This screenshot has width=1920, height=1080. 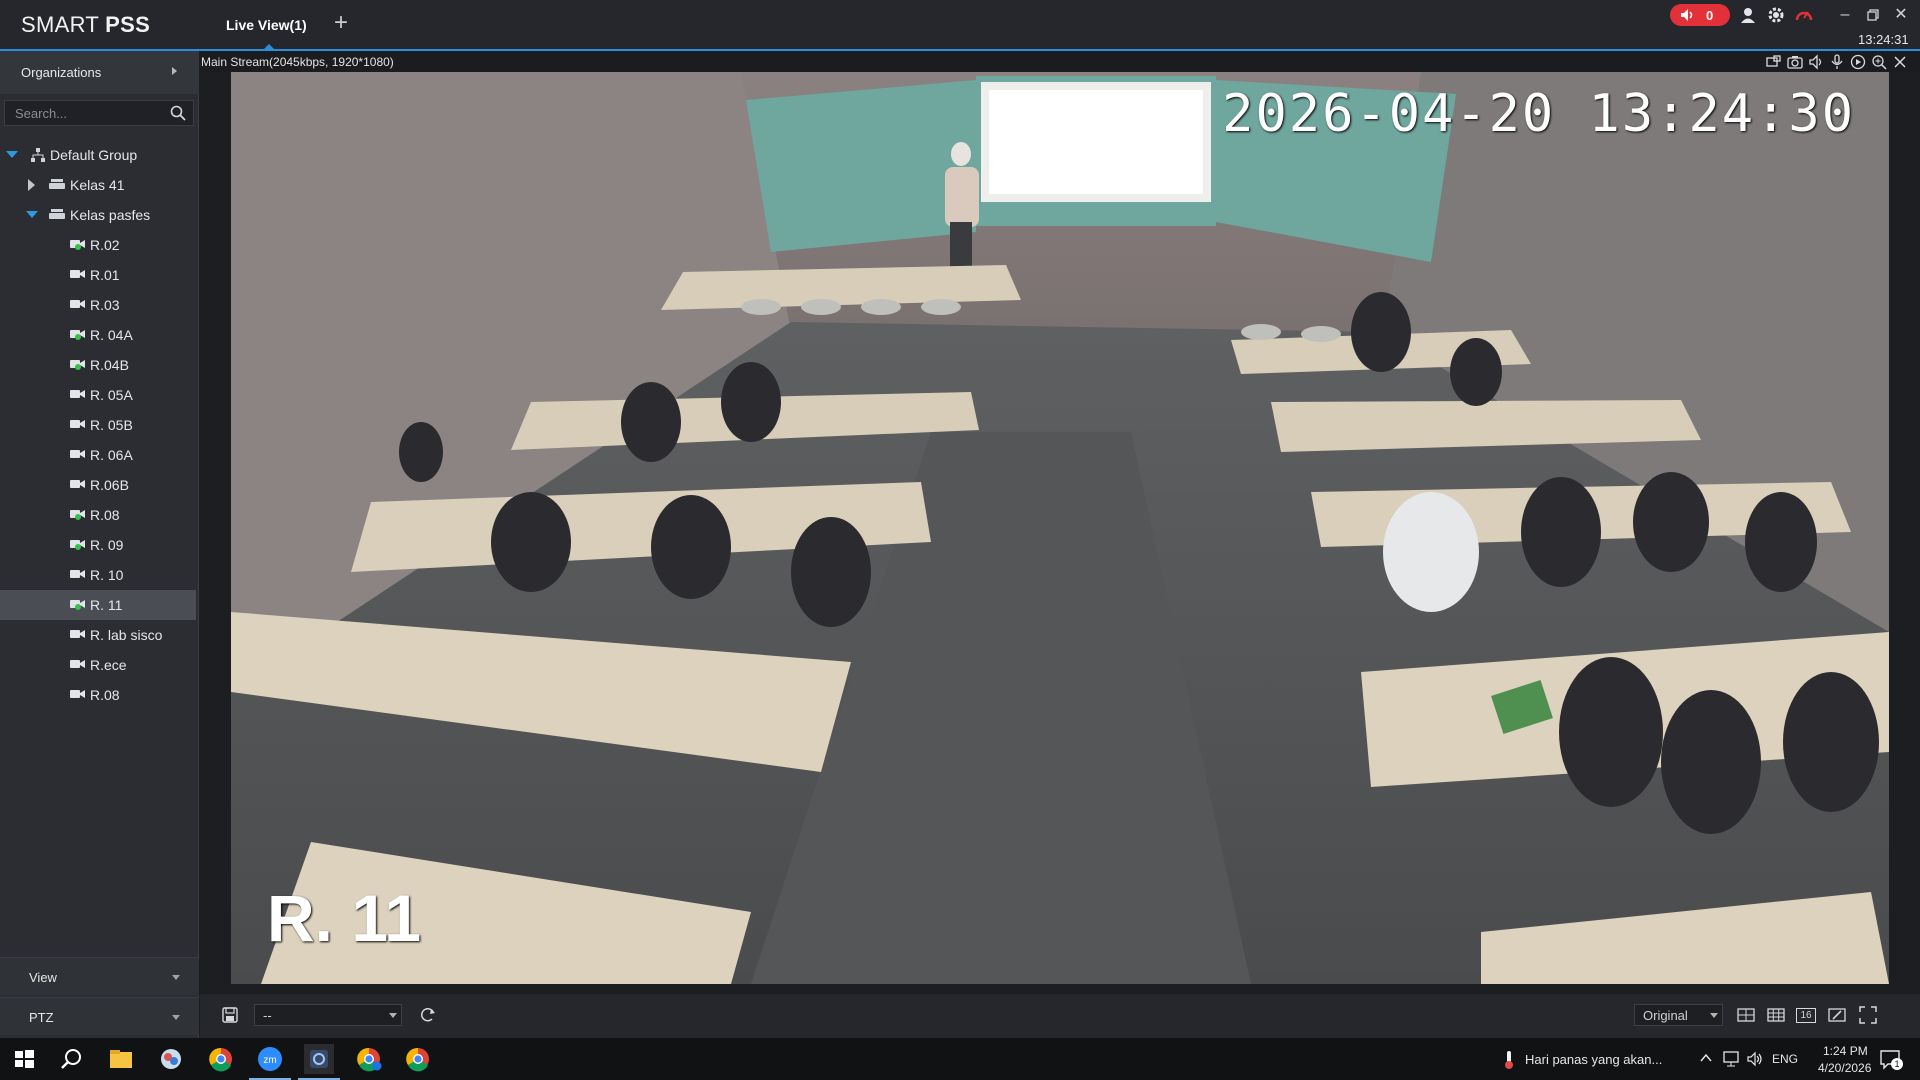 I want to click on camera-label: R.ece, so click(x=108, y=665).